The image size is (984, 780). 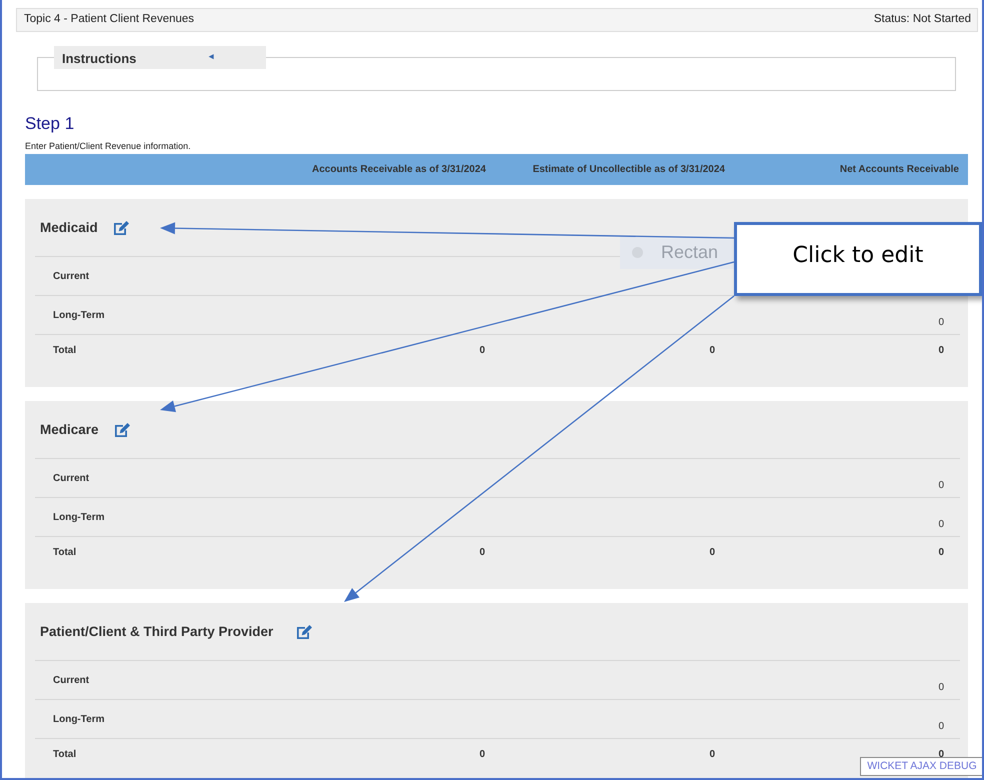 What do you see at coordinates (858, 259) in the screenshot?
I see `callout-box: Click to edit` at bounding box center [858, 259].